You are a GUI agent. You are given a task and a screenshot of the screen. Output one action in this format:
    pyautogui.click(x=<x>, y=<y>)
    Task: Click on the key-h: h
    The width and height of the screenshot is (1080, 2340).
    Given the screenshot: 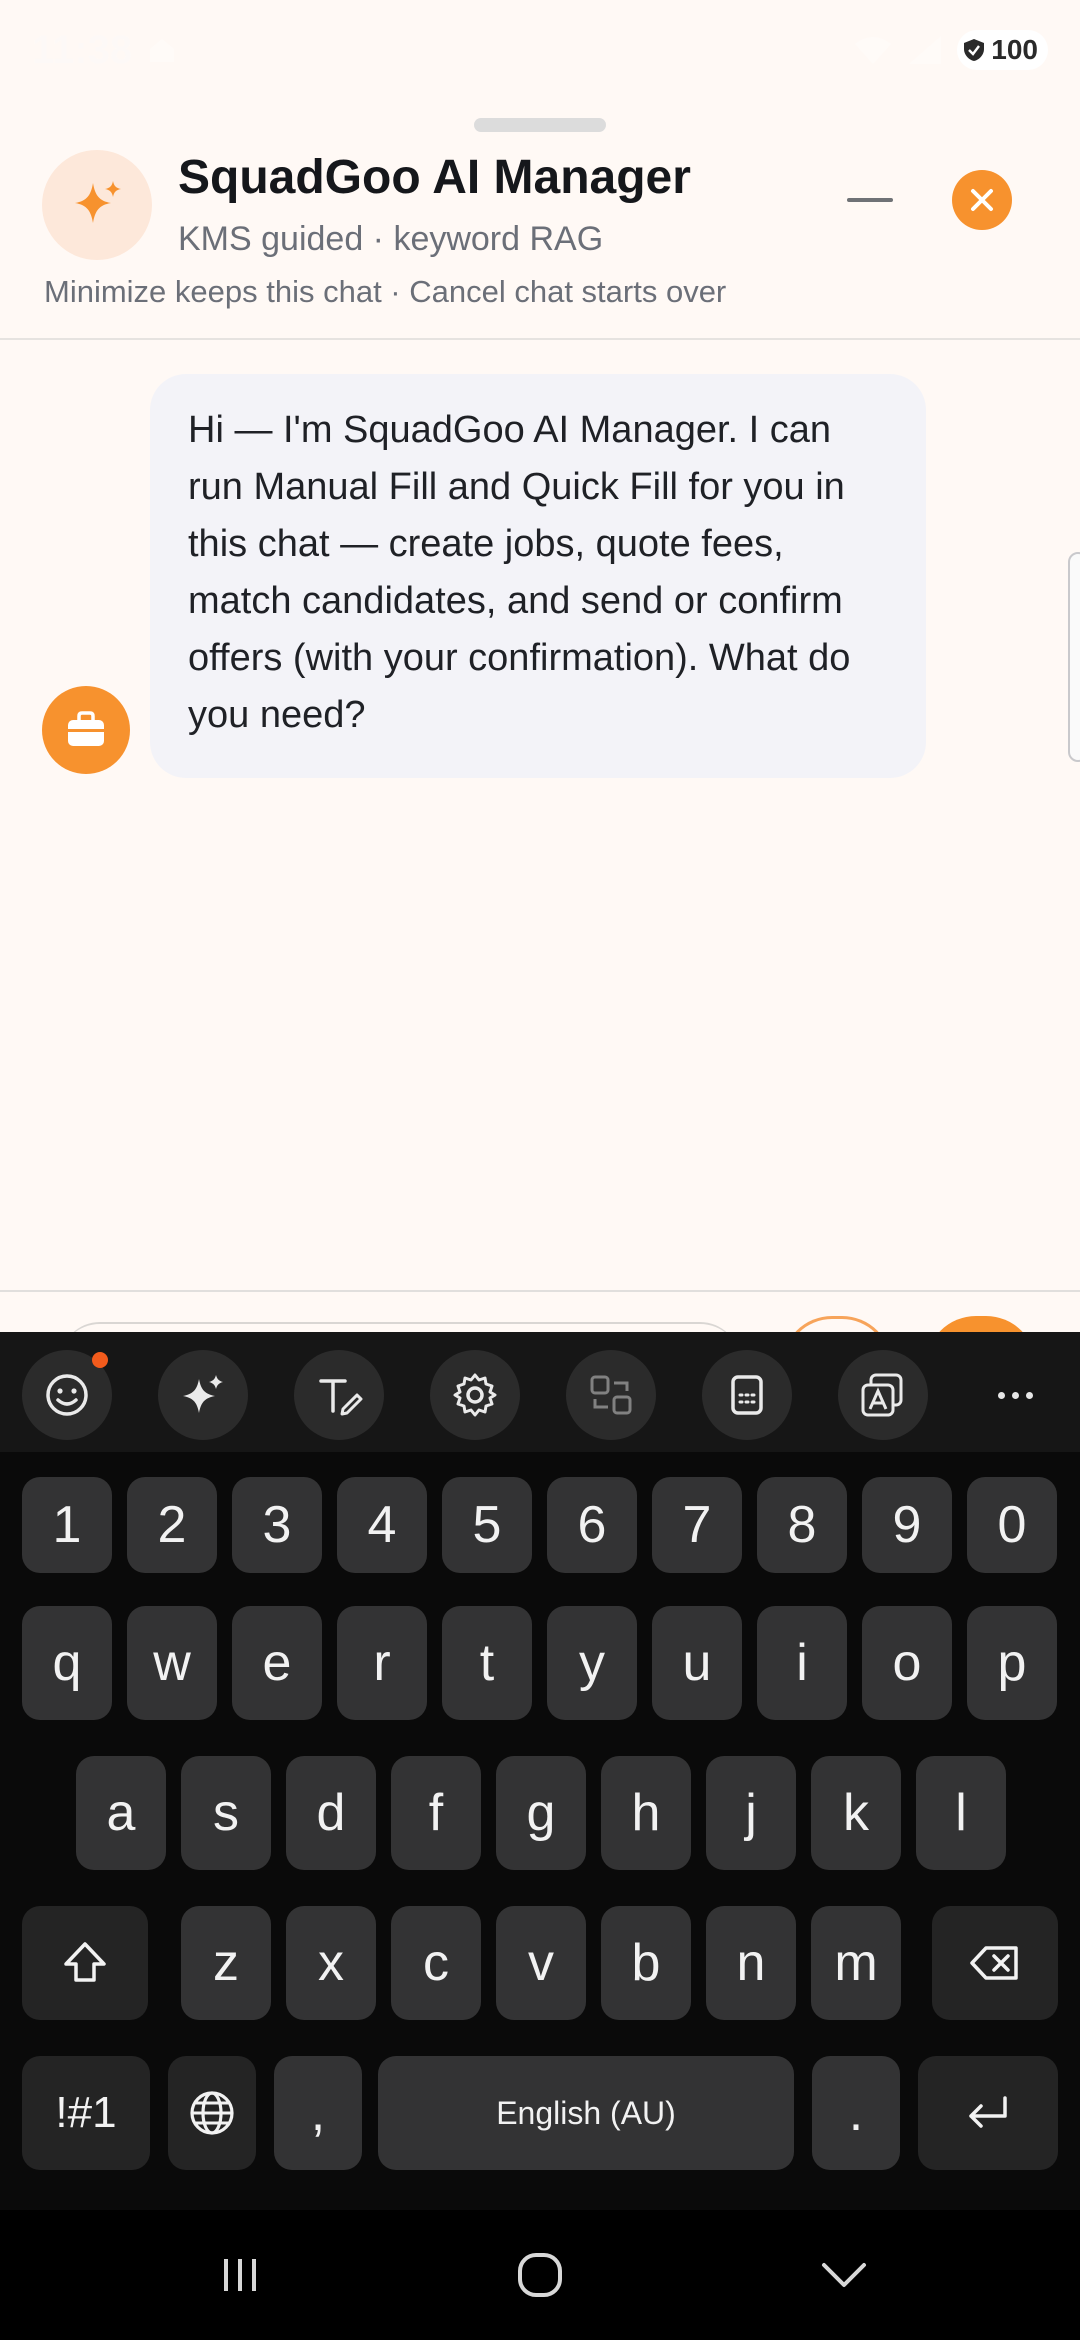 What is the action you would take?
    pyautogui.click(x=646, y=1813)
    